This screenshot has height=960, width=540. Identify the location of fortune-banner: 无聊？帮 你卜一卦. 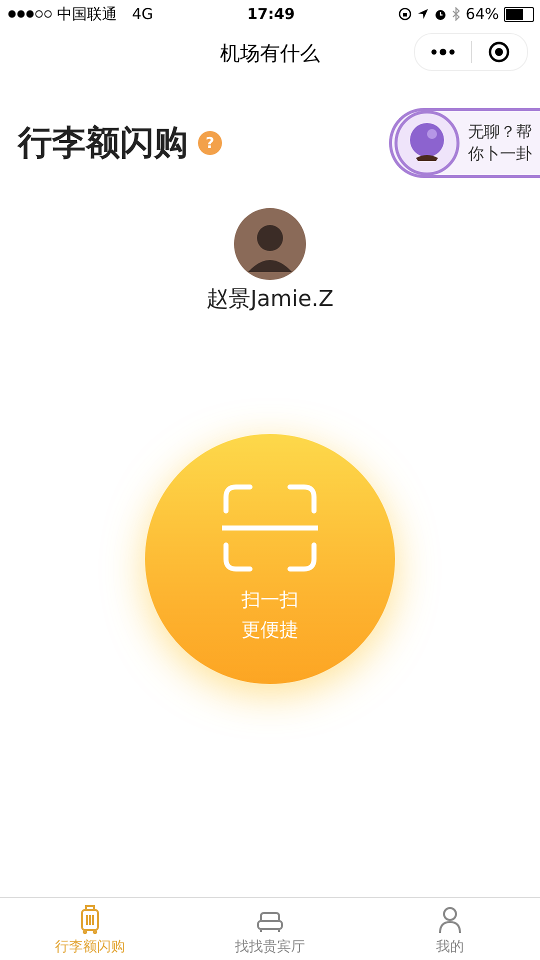
(464, 143).